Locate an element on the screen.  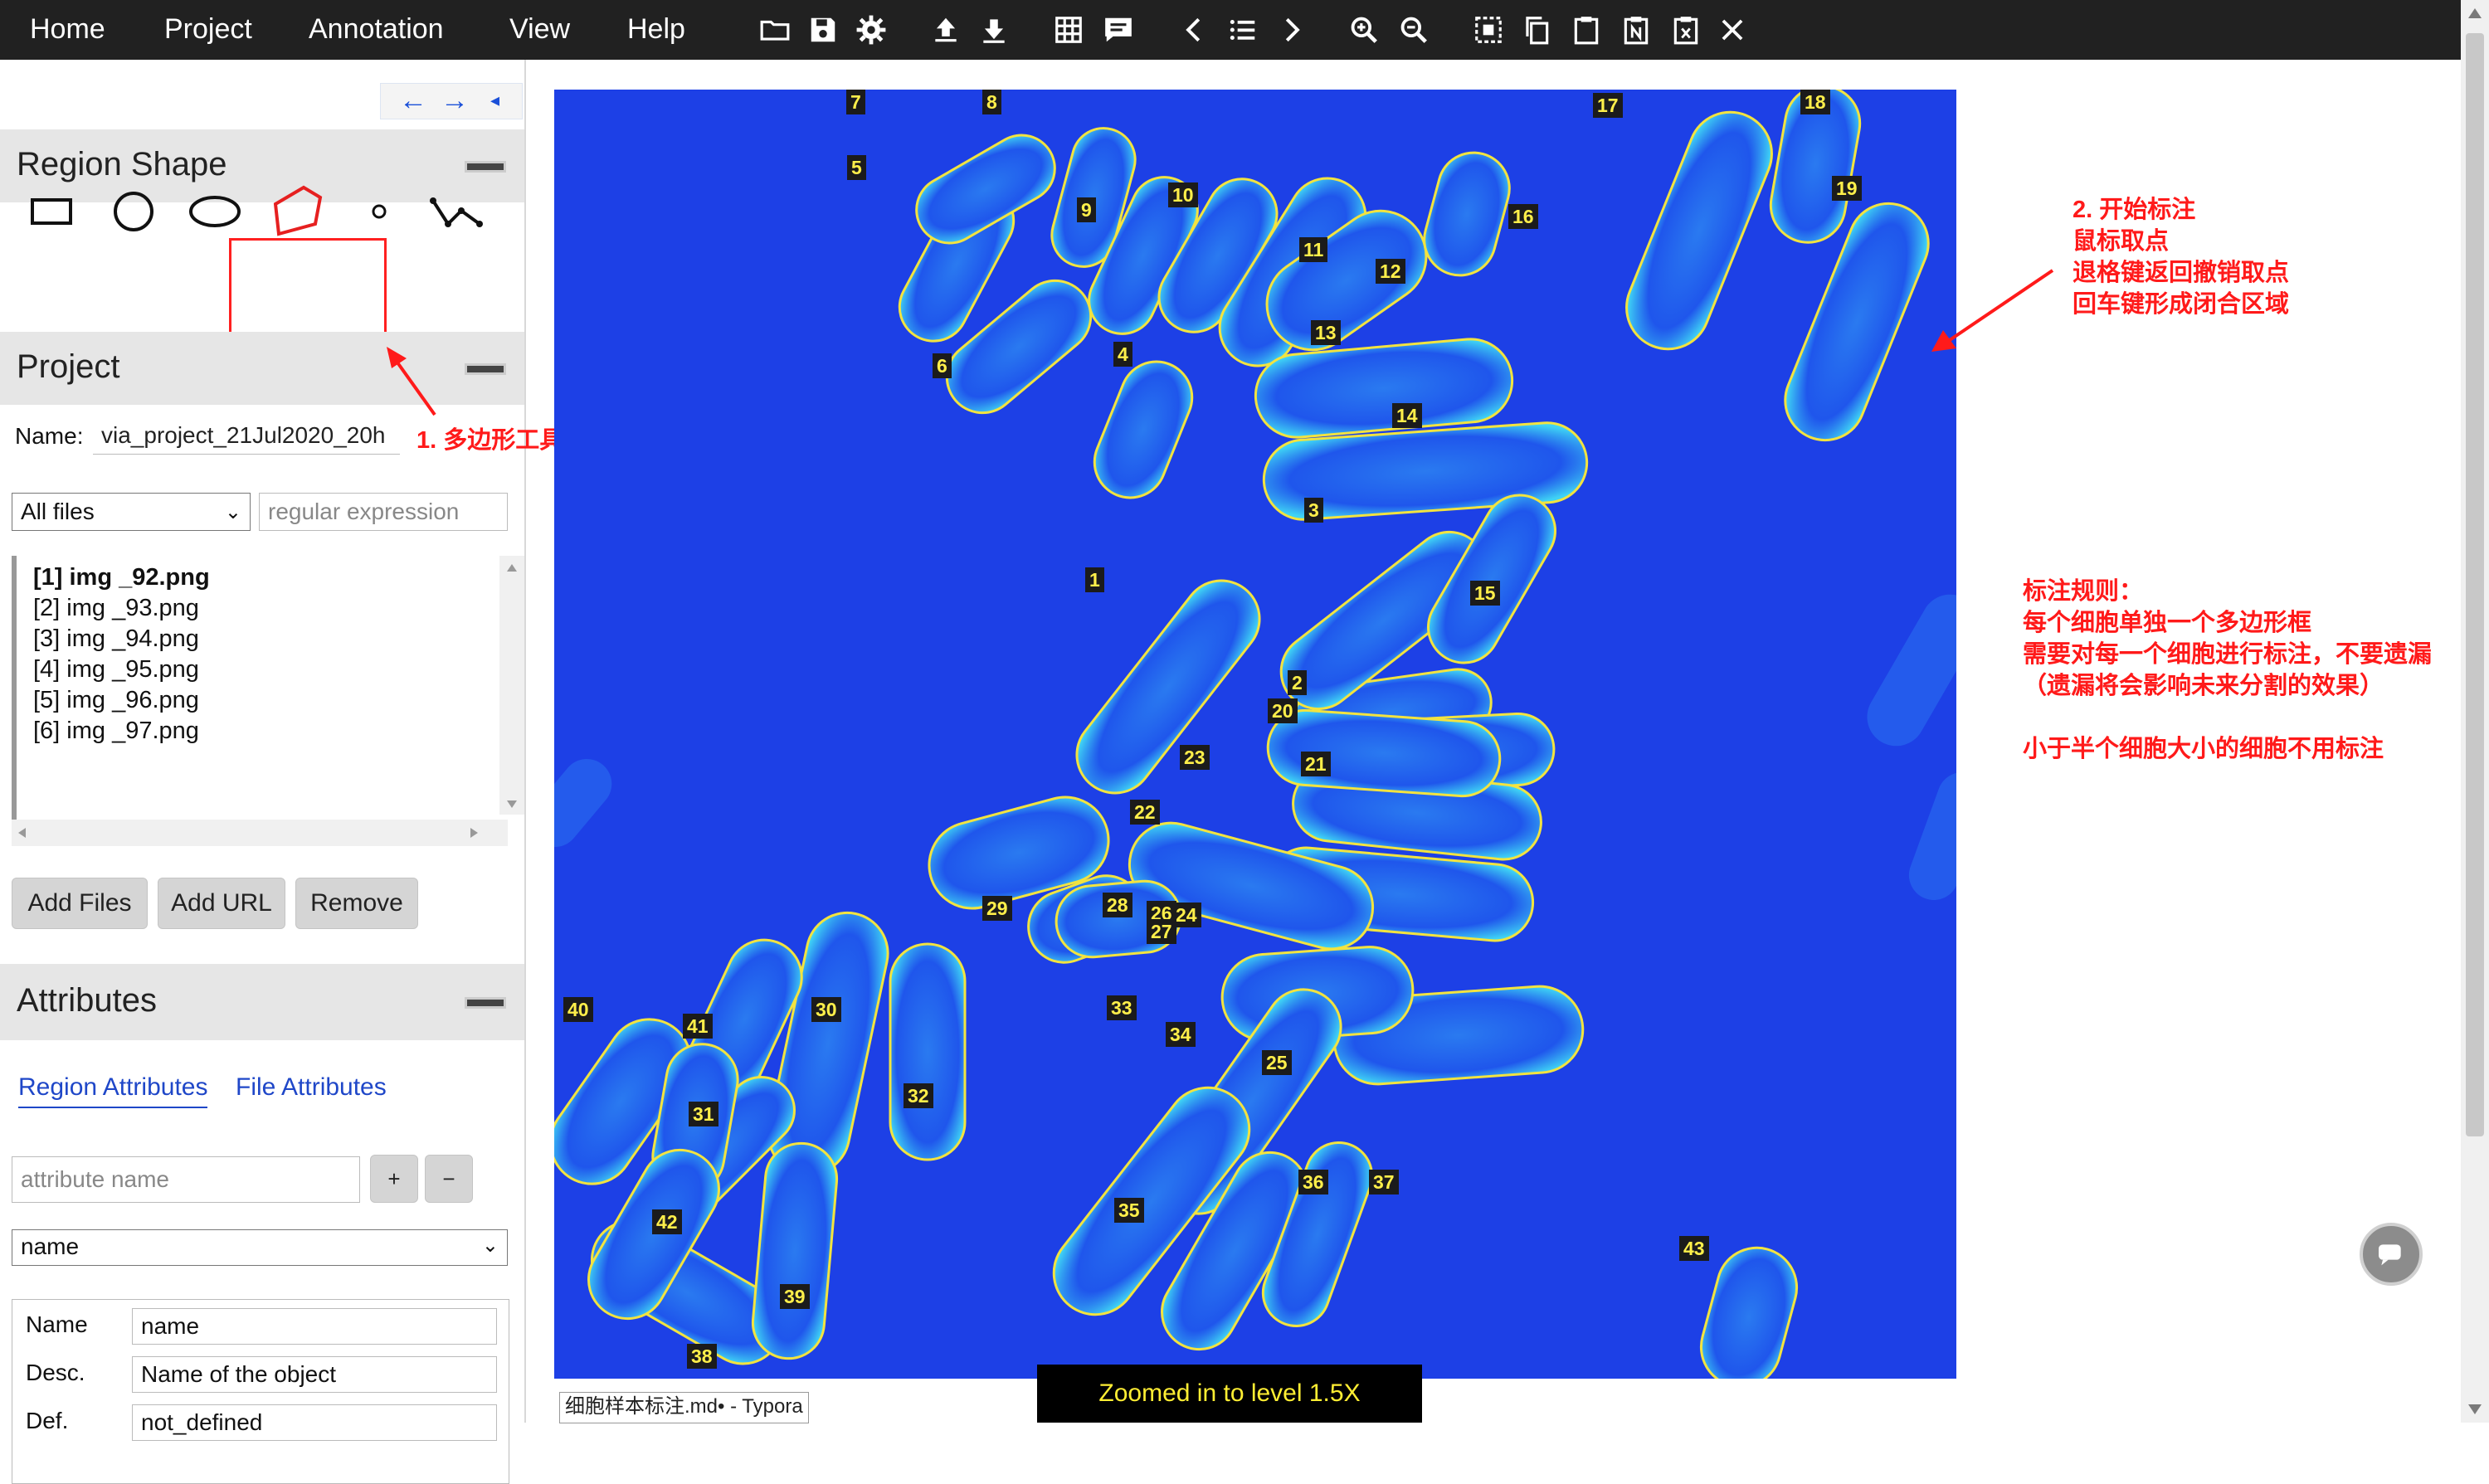
upload-icon is located at coordinates (946, 30).